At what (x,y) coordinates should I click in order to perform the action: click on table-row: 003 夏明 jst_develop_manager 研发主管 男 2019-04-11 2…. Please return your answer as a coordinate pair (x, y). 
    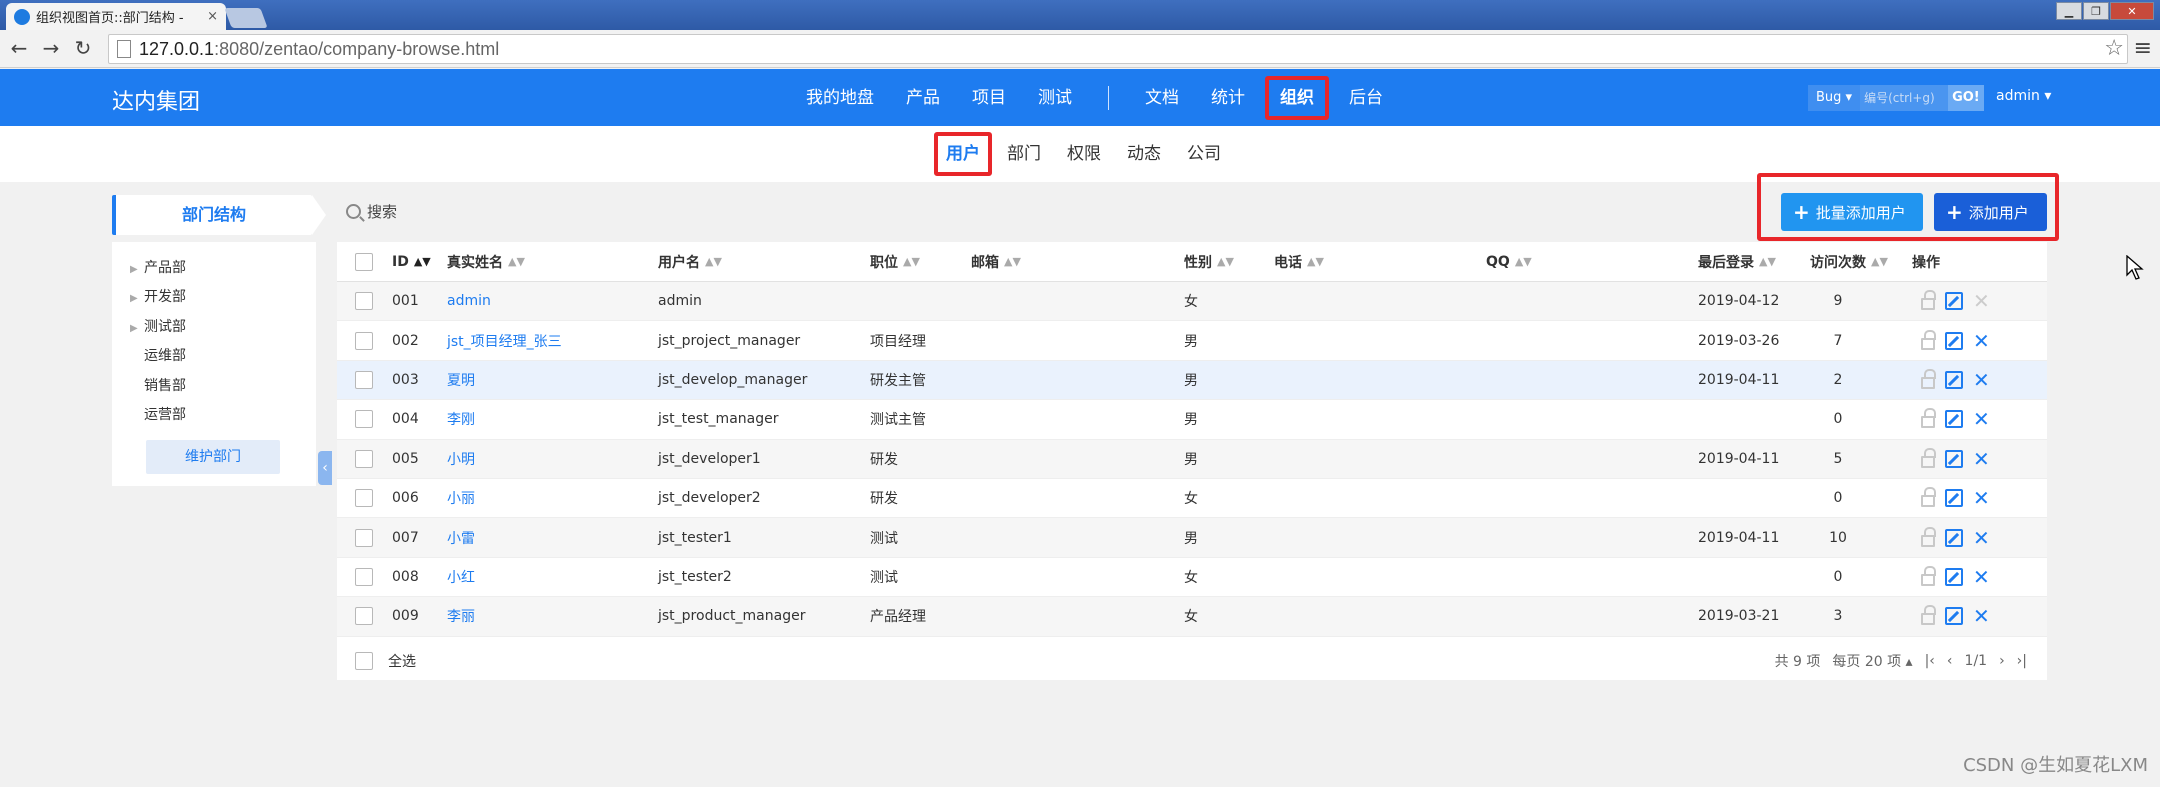
    Looking at the image, I should click on (1192, 380).